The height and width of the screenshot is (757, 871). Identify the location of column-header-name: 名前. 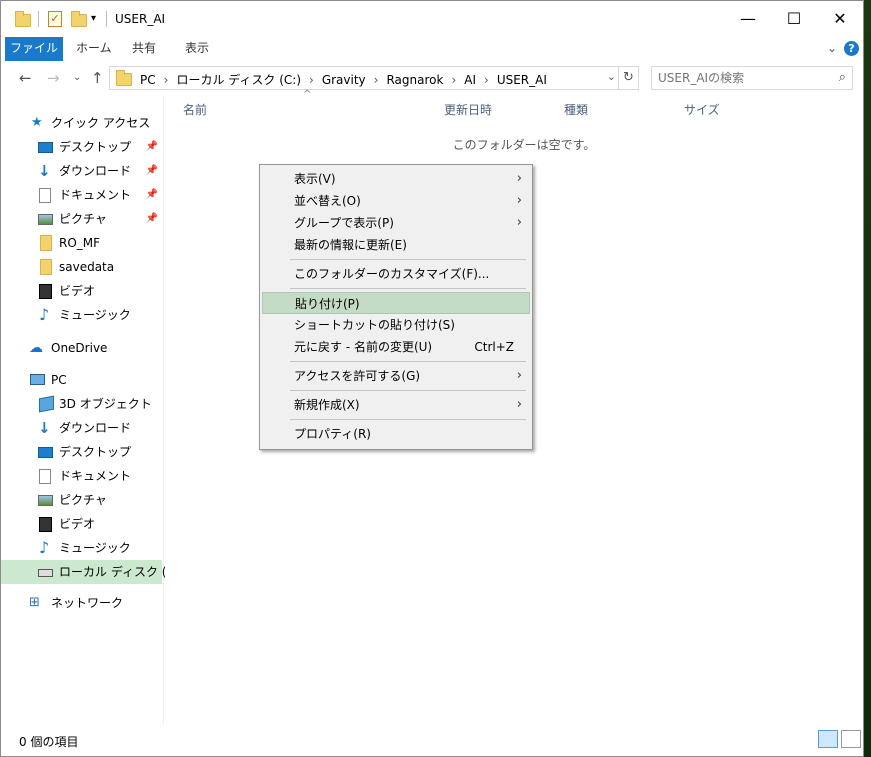
(195, 109).